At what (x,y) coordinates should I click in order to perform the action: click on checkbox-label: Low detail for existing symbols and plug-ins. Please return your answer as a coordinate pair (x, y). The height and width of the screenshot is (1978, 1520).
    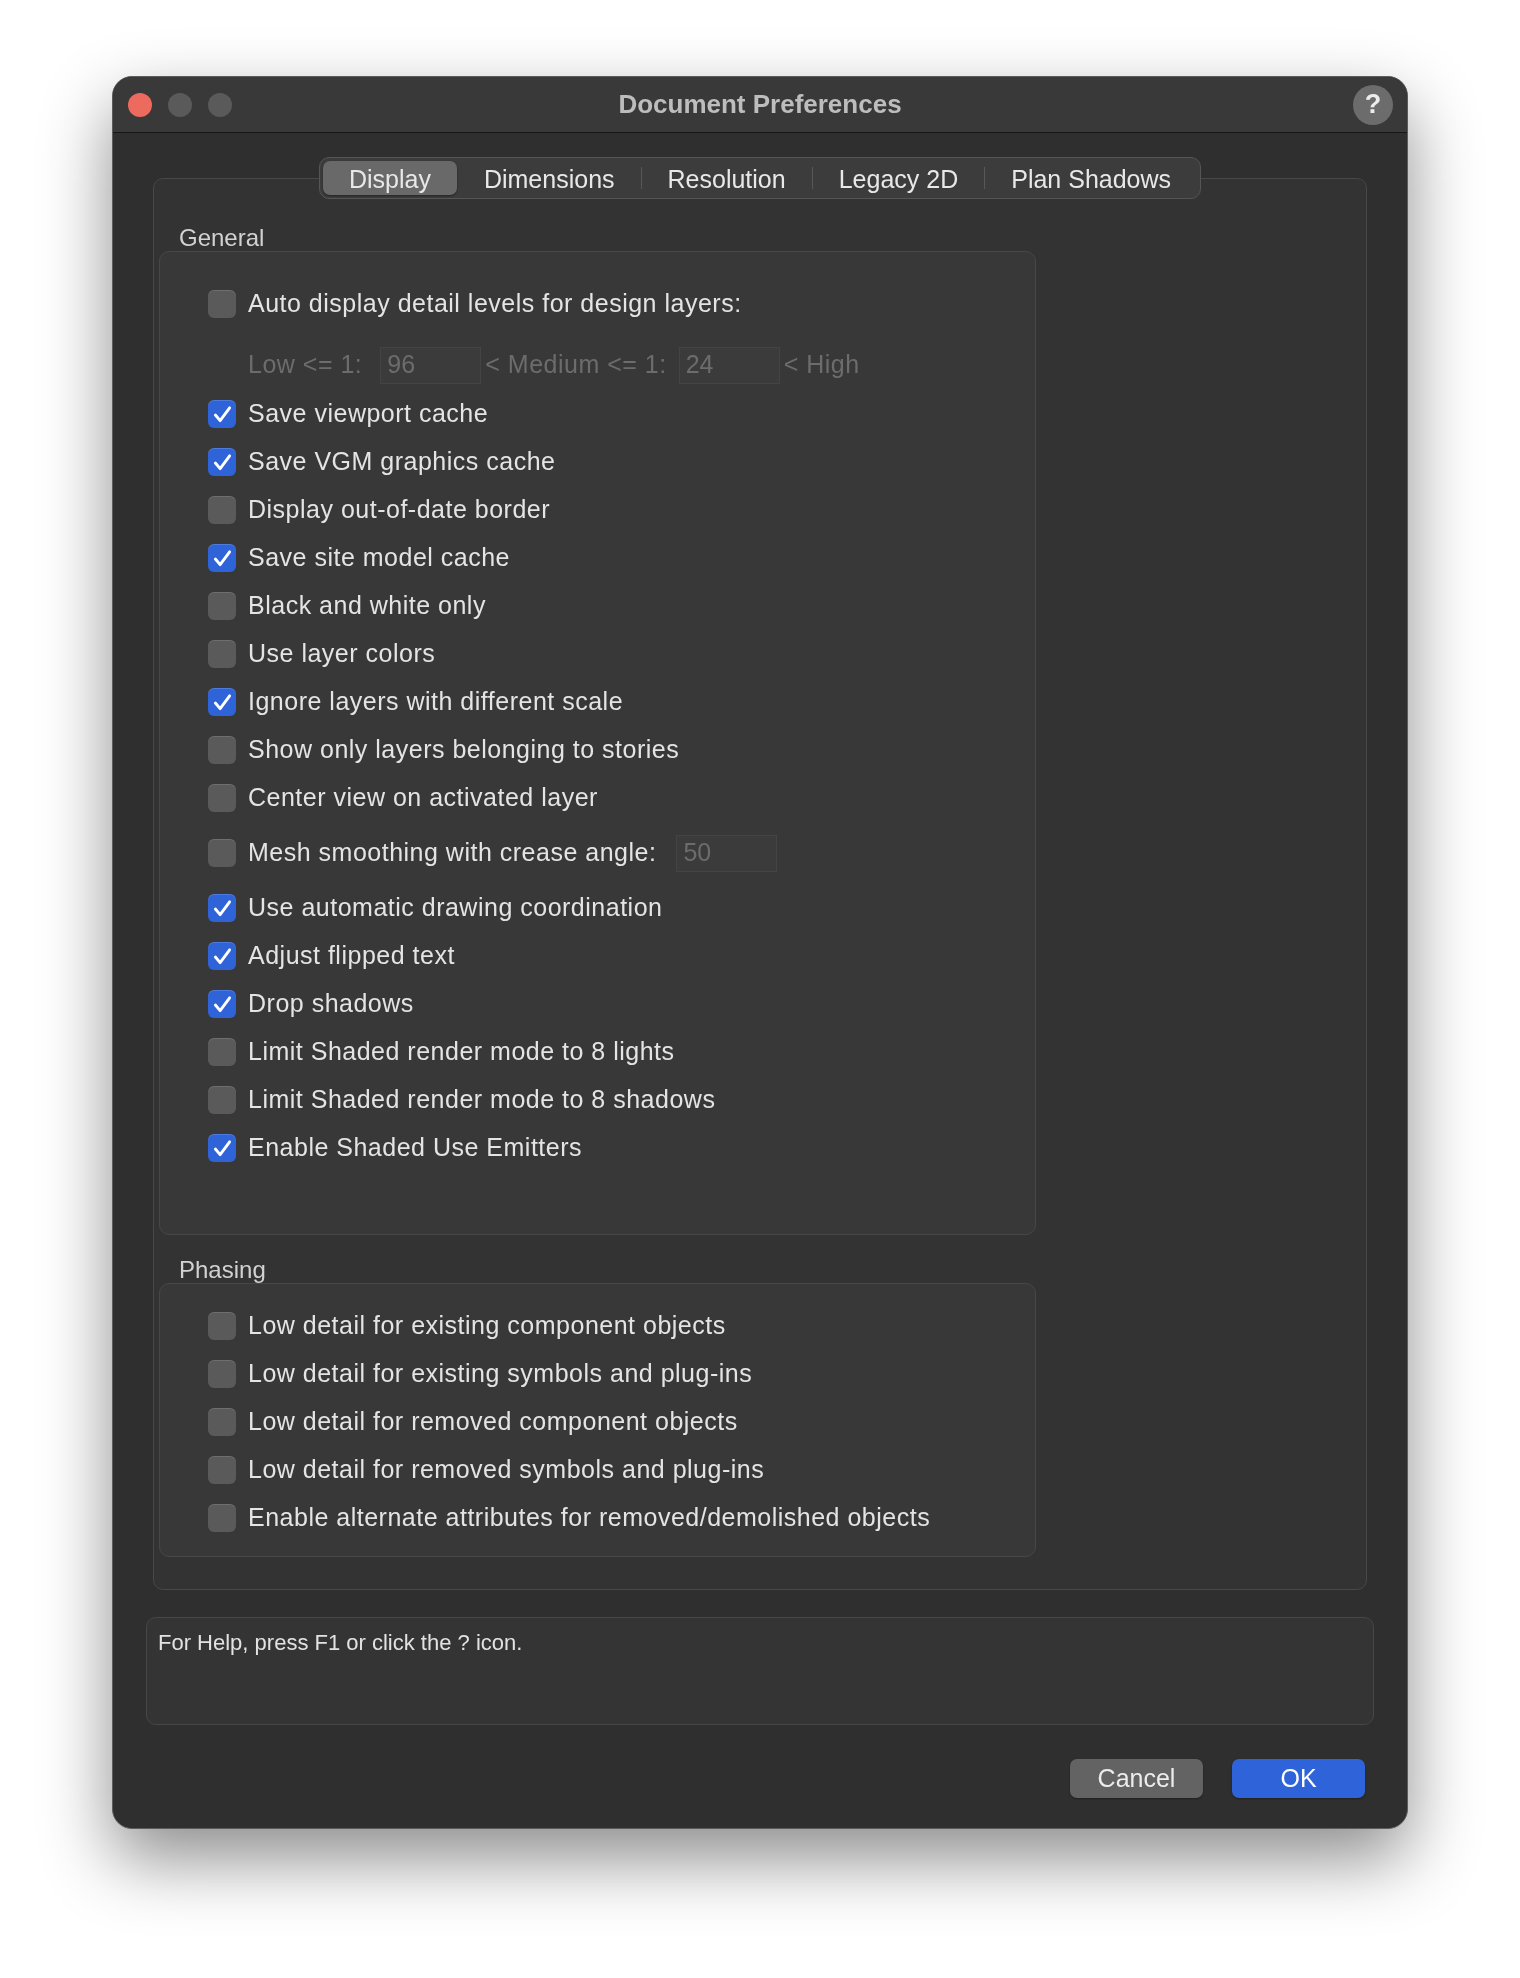
    Looking at the image, I should click on (500, 1374).